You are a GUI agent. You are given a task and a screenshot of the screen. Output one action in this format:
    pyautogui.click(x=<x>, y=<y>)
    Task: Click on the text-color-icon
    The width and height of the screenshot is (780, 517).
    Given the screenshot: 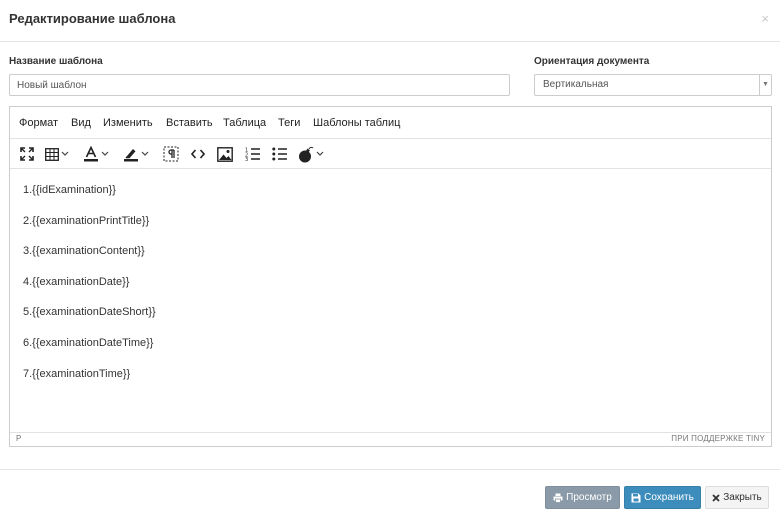 What is the action you would take?
    pyautogui.click(x=96, y=154)
    